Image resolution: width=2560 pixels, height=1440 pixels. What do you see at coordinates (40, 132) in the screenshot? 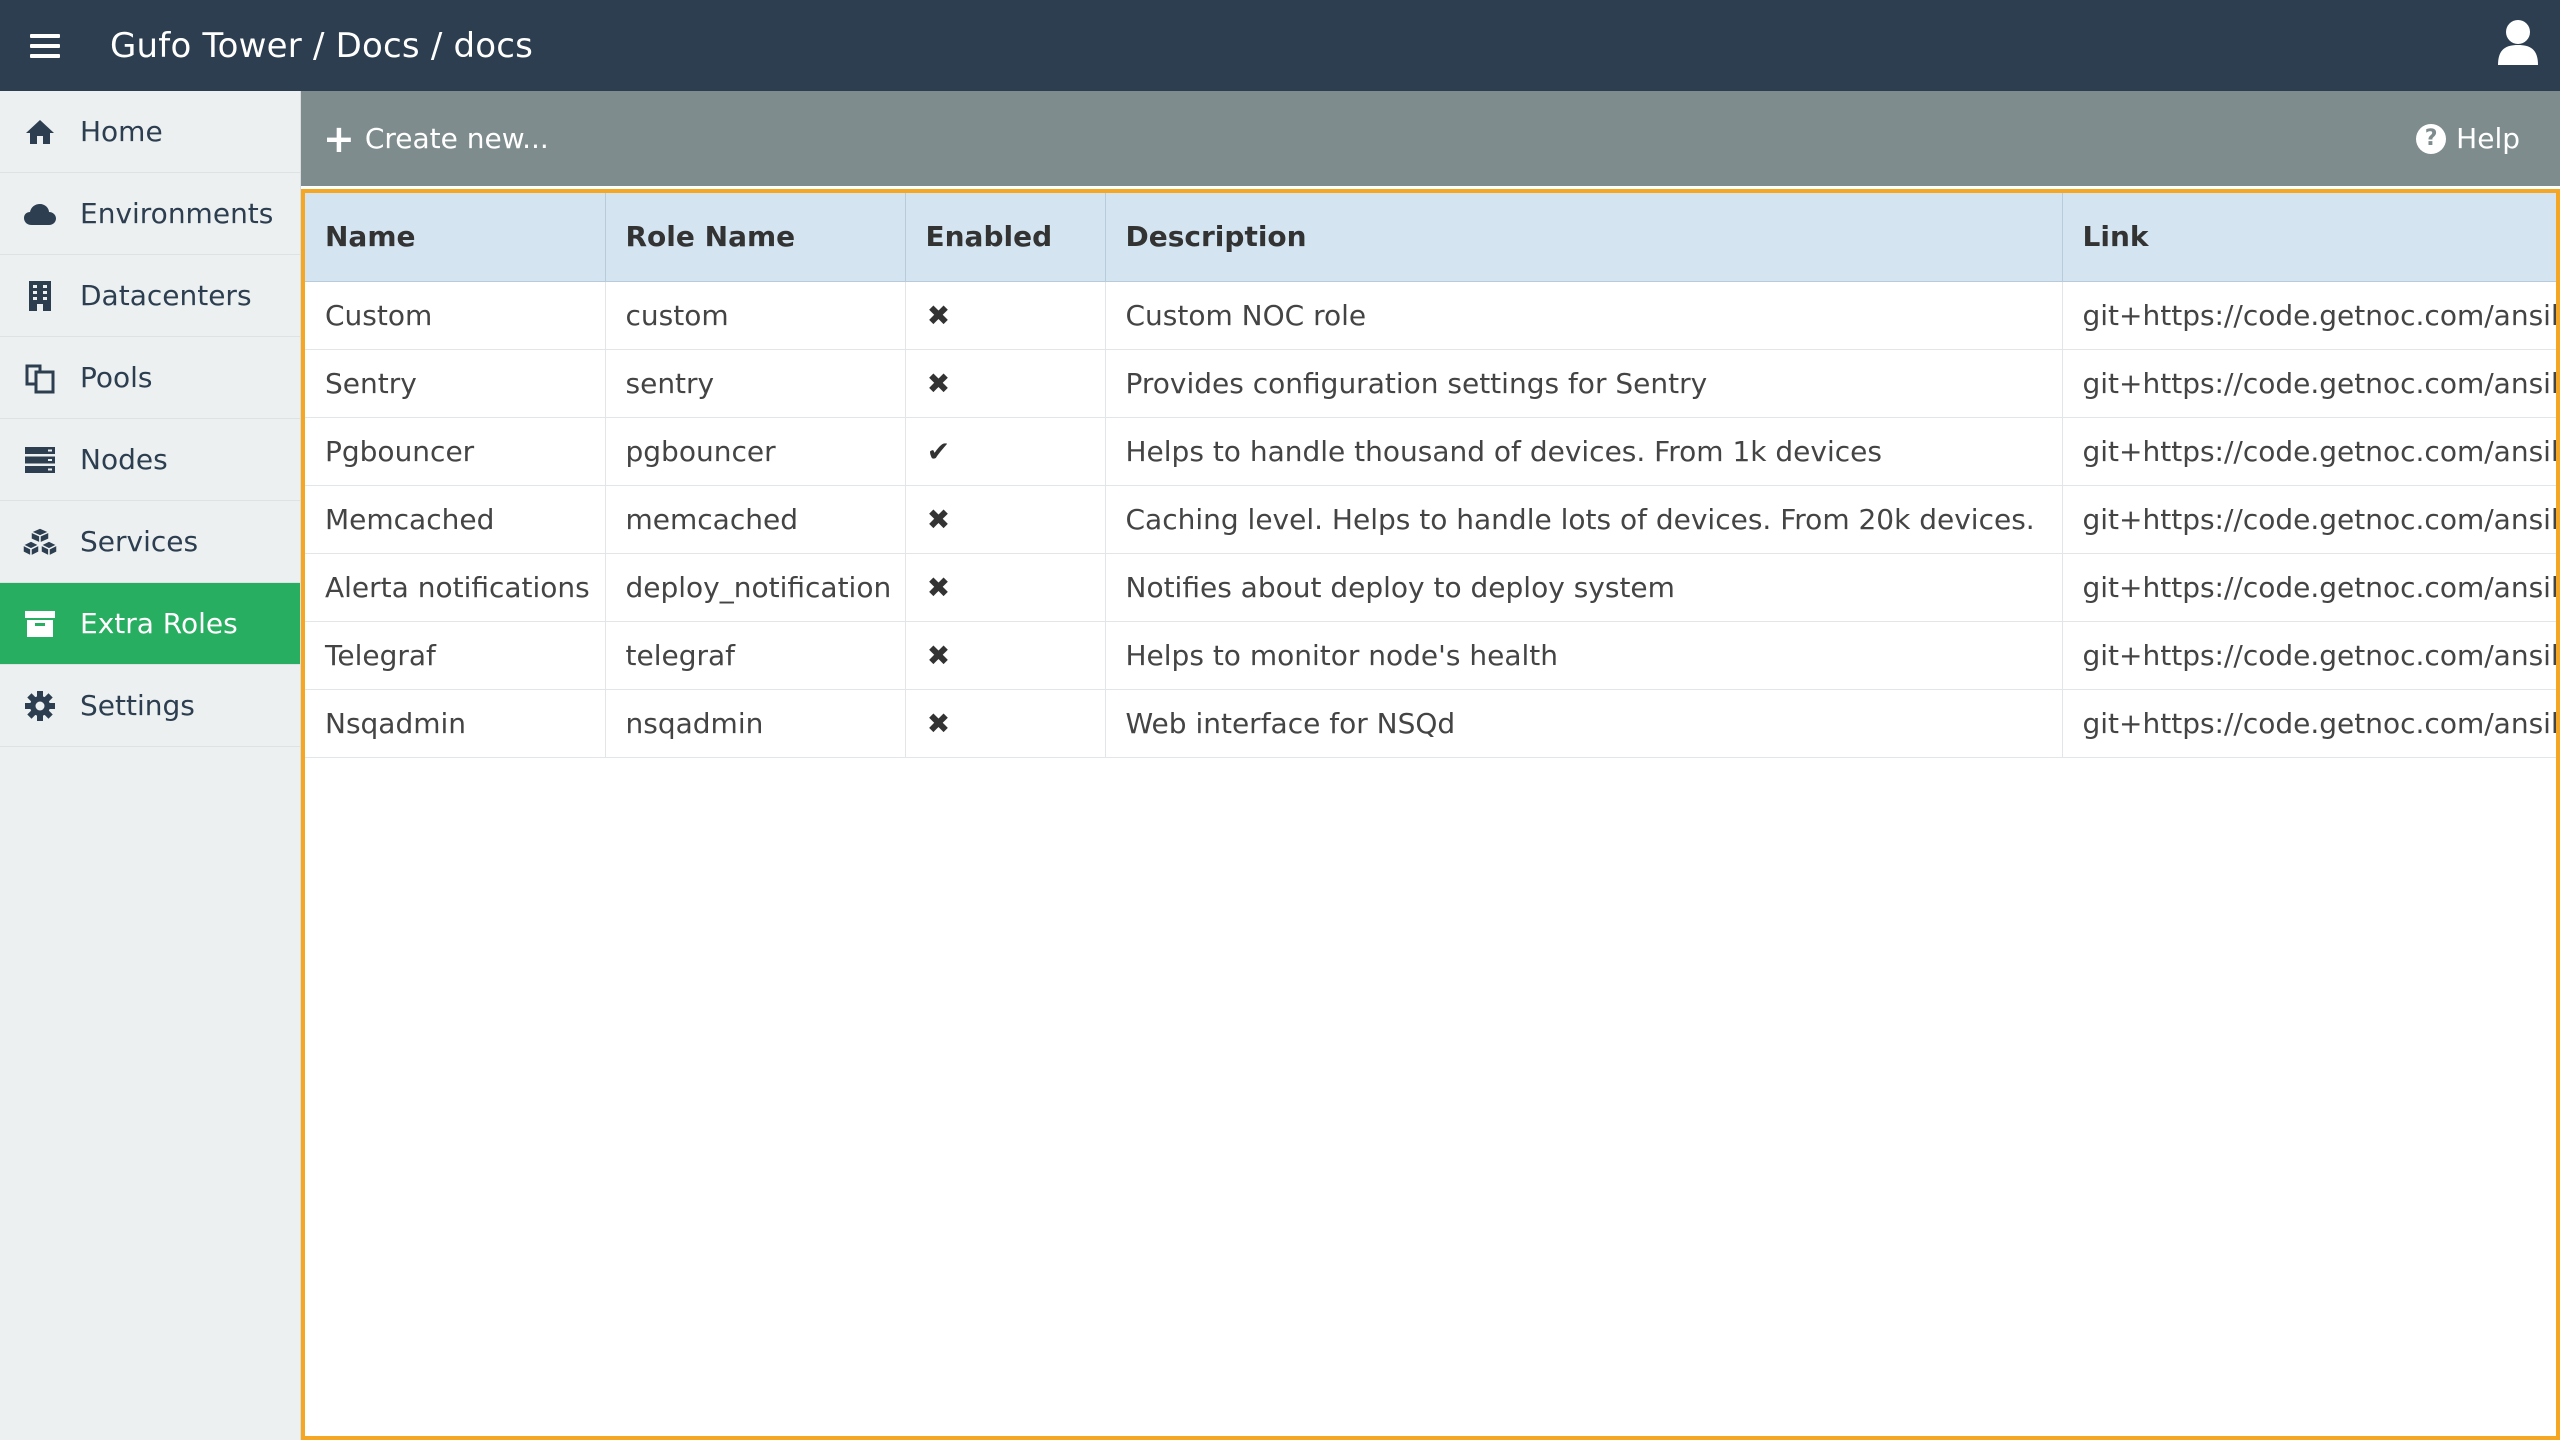
I see `home-icon` at bounding box center [40, 132].